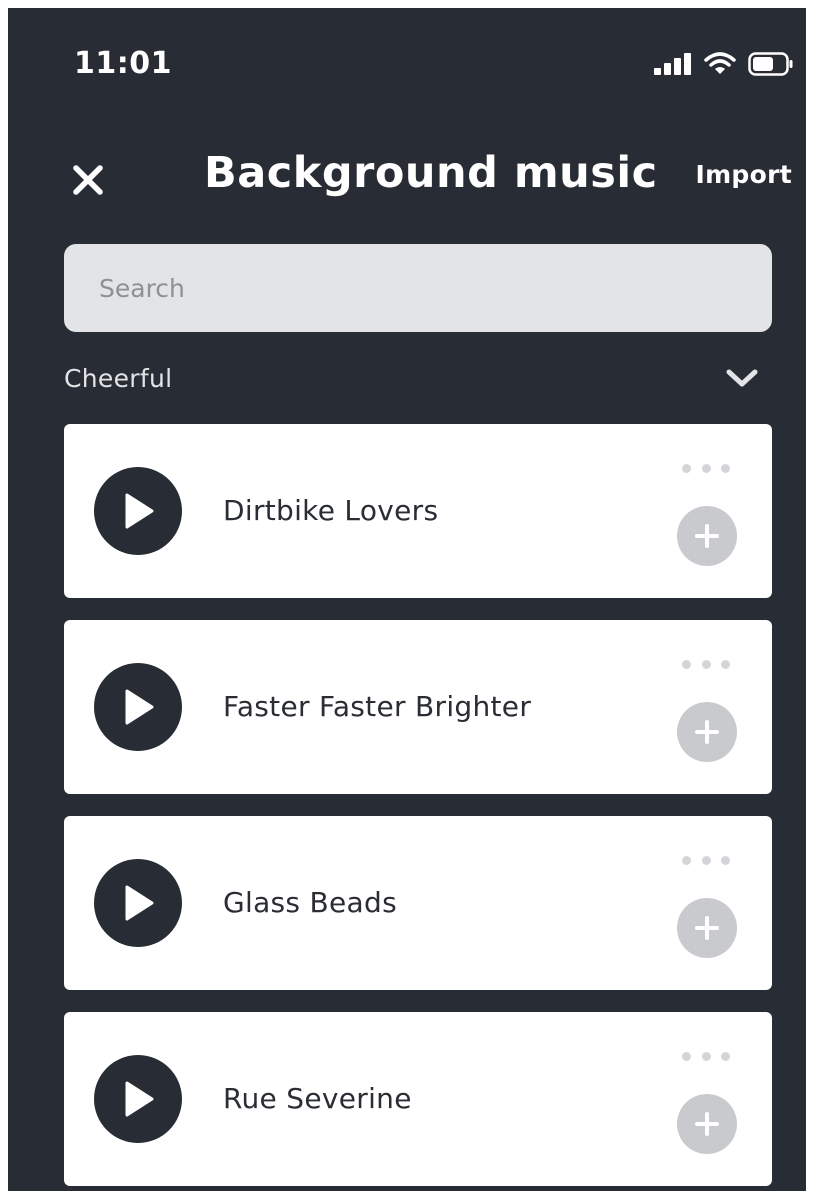  I want to click on track-card: Dirtbike Lovers, so click(418, 511).